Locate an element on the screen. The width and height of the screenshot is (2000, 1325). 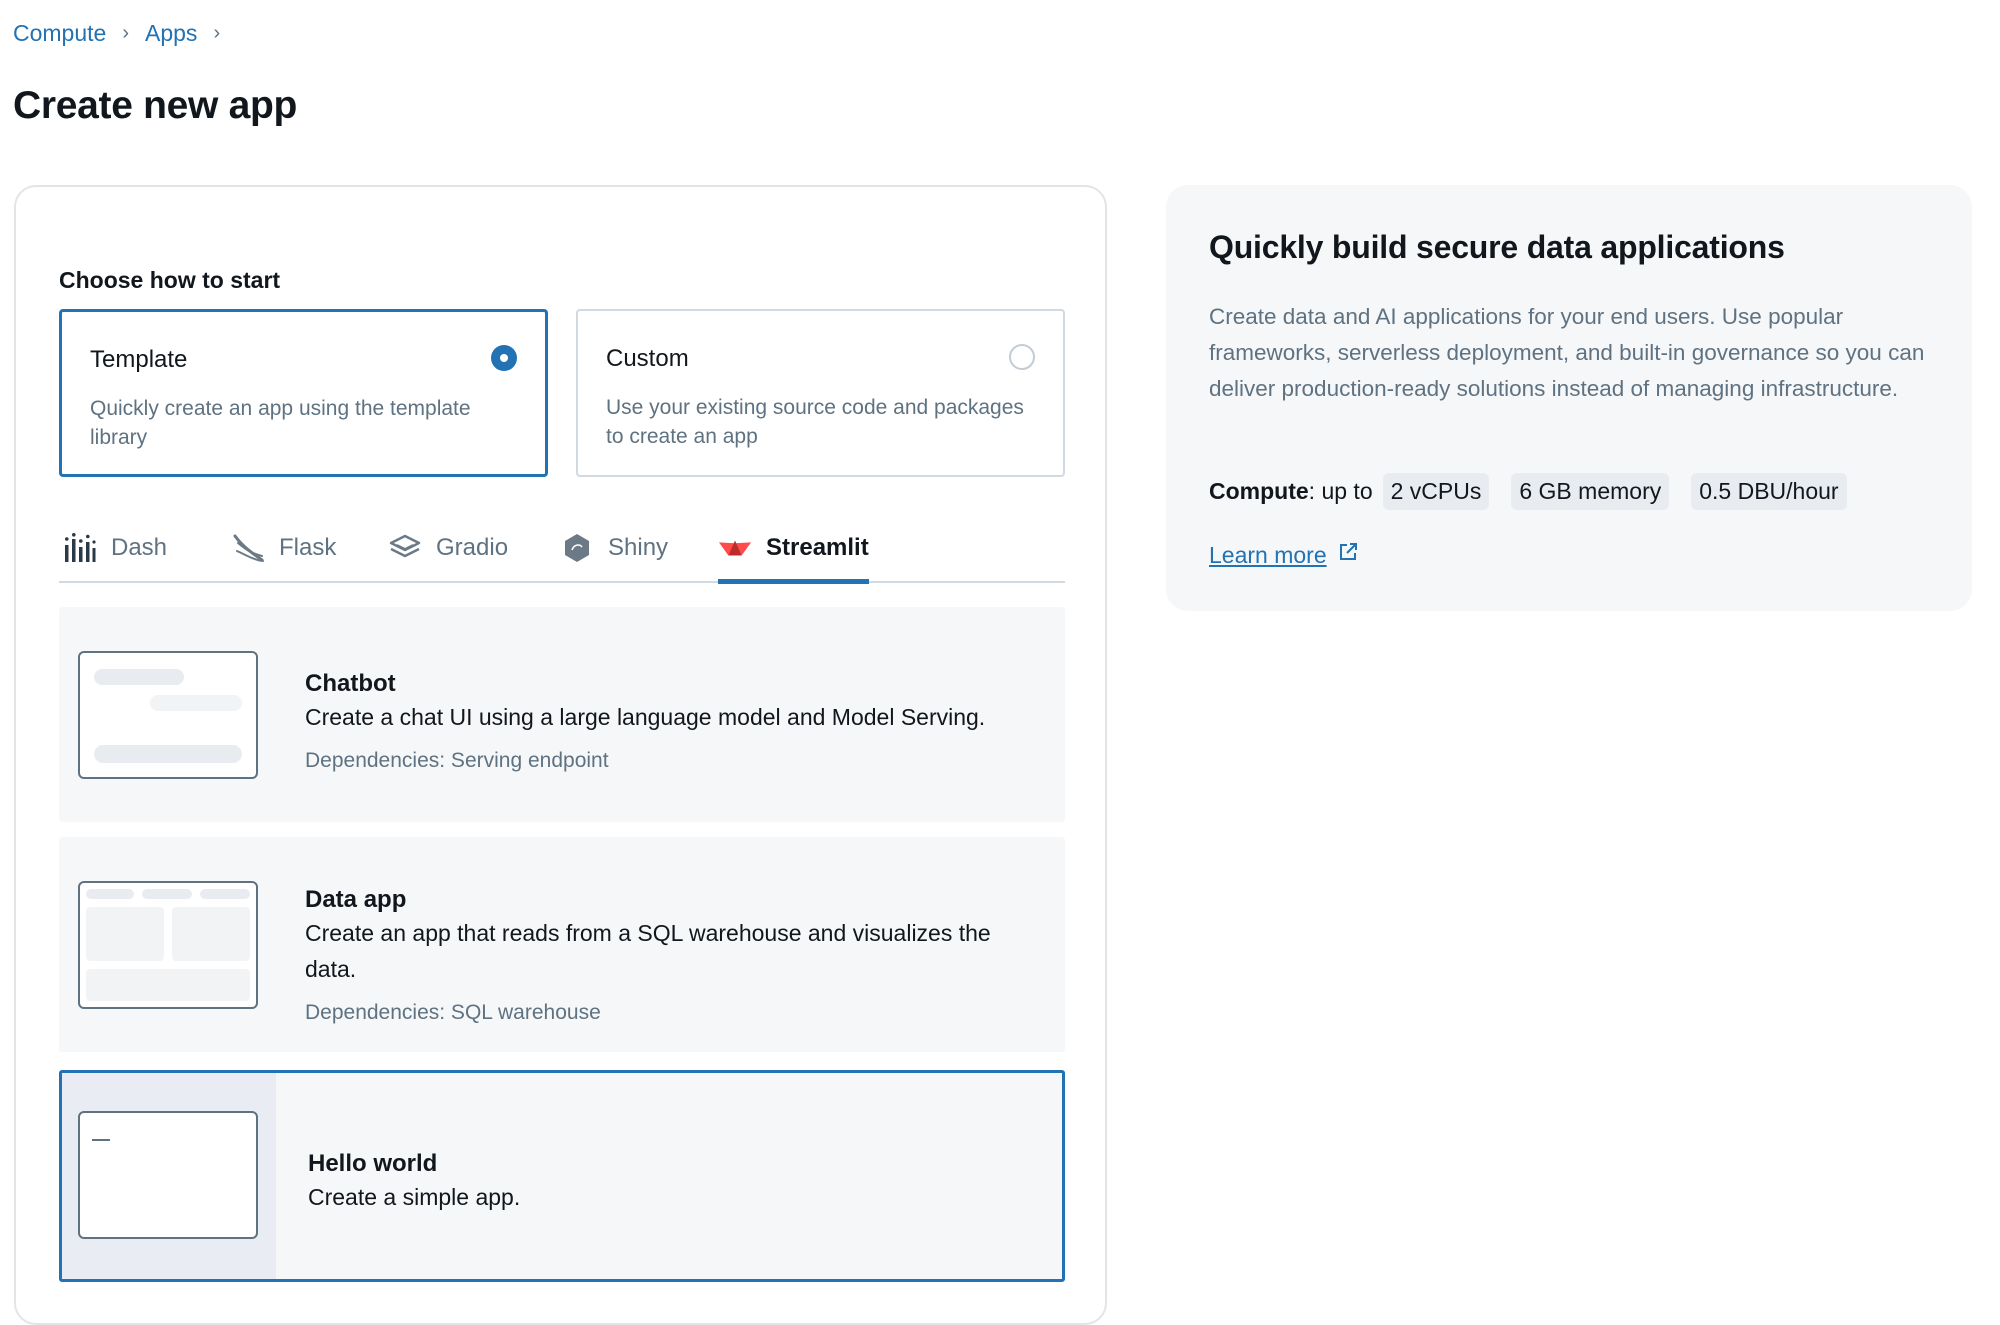
streamlit-logo-icon is located at coordinates (735, 548).